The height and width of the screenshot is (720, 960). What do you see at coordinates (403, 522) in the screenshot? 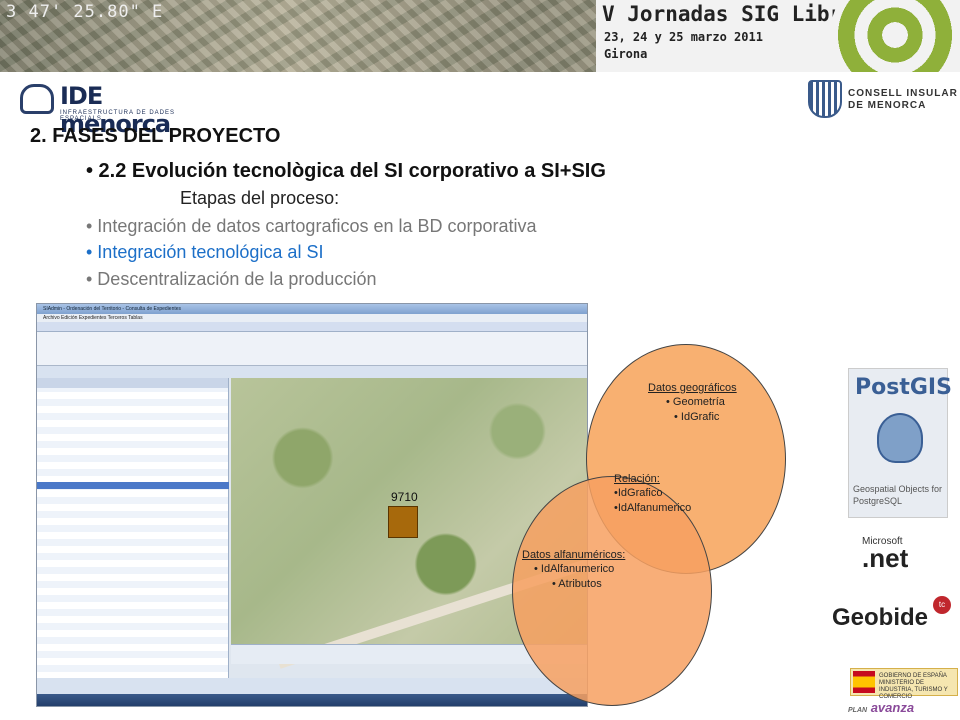
I see `parcel-polygon` at bounding box center [403, 522].